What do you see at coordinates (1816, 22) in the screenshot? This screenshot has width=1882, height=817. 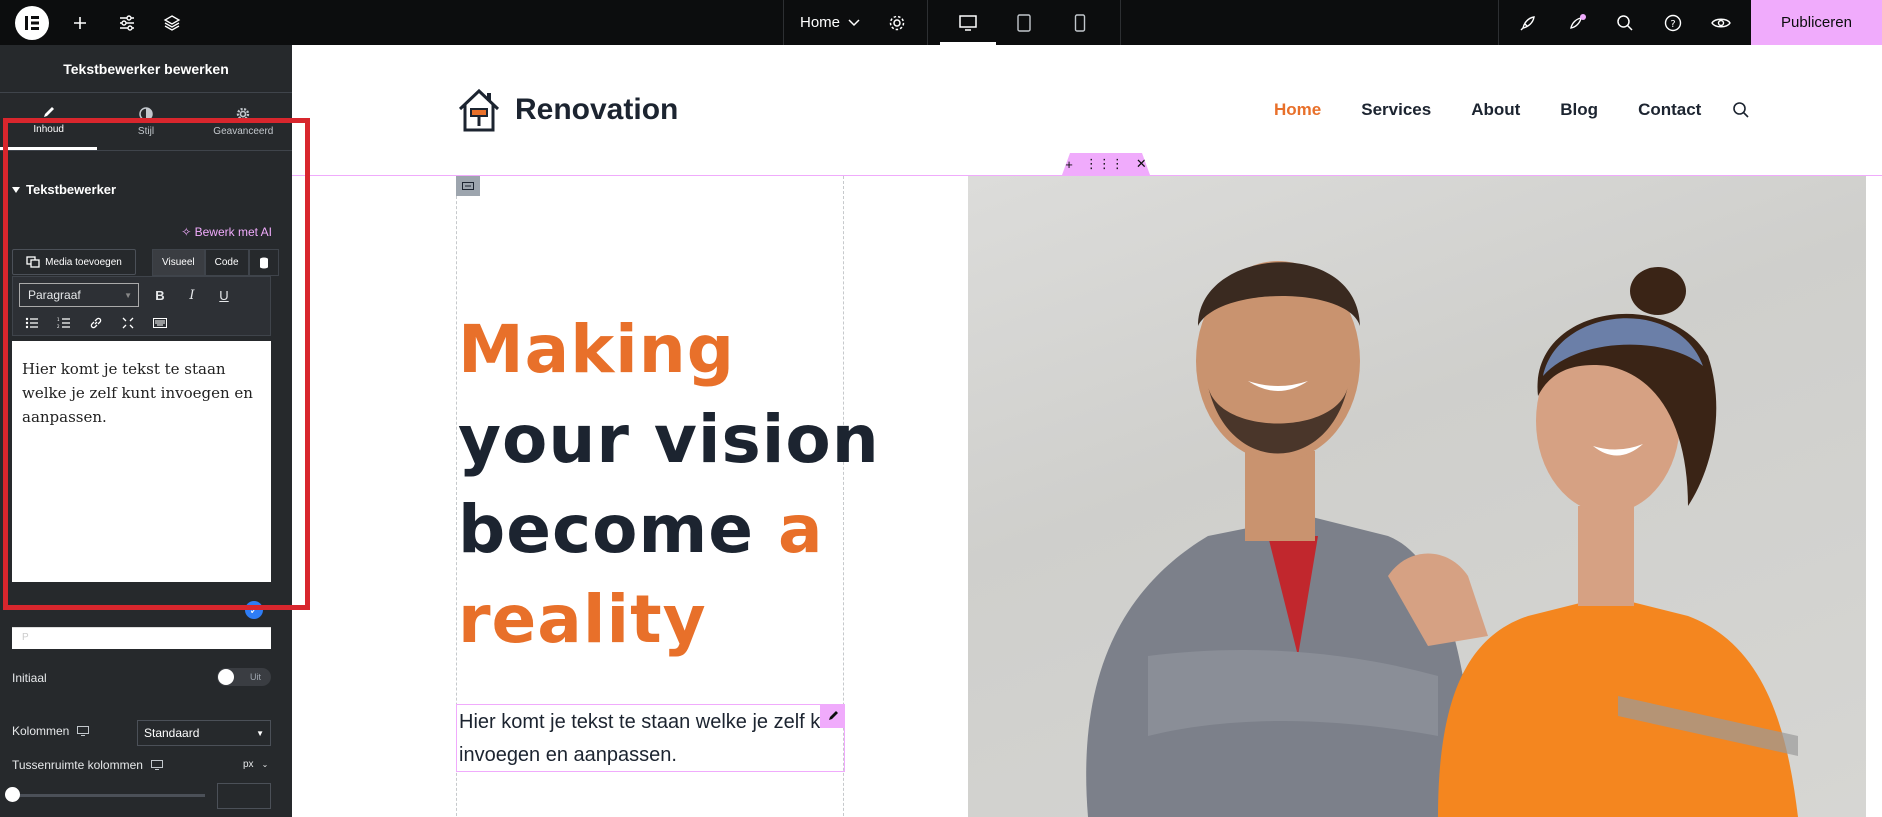 I see `publish-button: Publiceren` at bounding box center [1816, 22].